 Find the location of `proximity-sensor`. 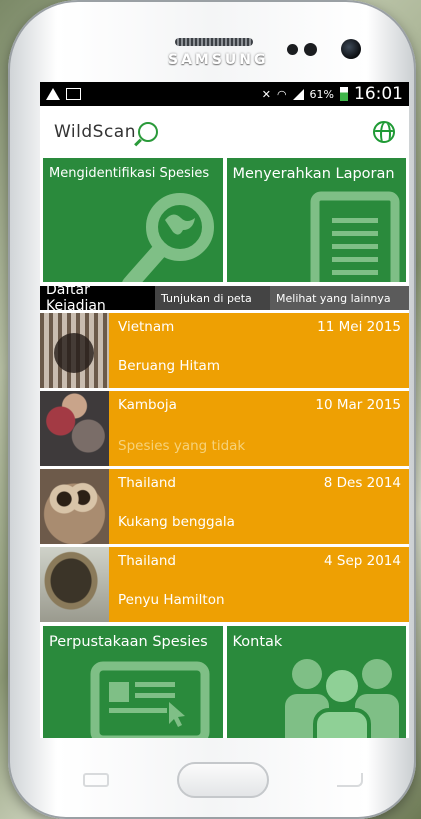

proximity-sensor is located at coordinates (292, 49).